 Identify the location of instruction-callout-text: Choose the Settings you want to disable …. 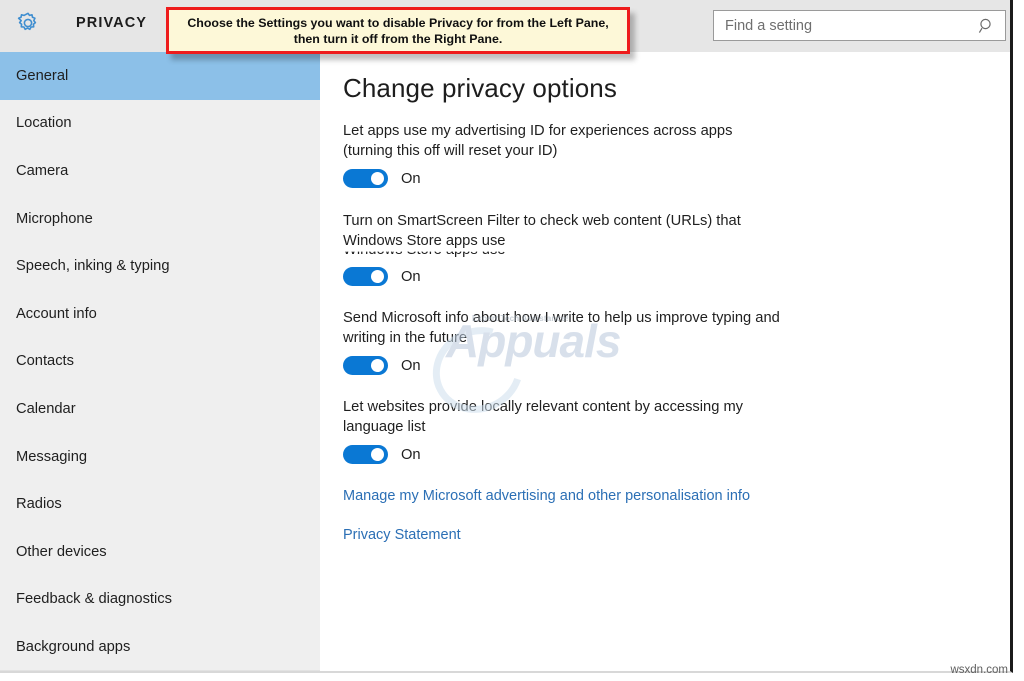
(398, 30).